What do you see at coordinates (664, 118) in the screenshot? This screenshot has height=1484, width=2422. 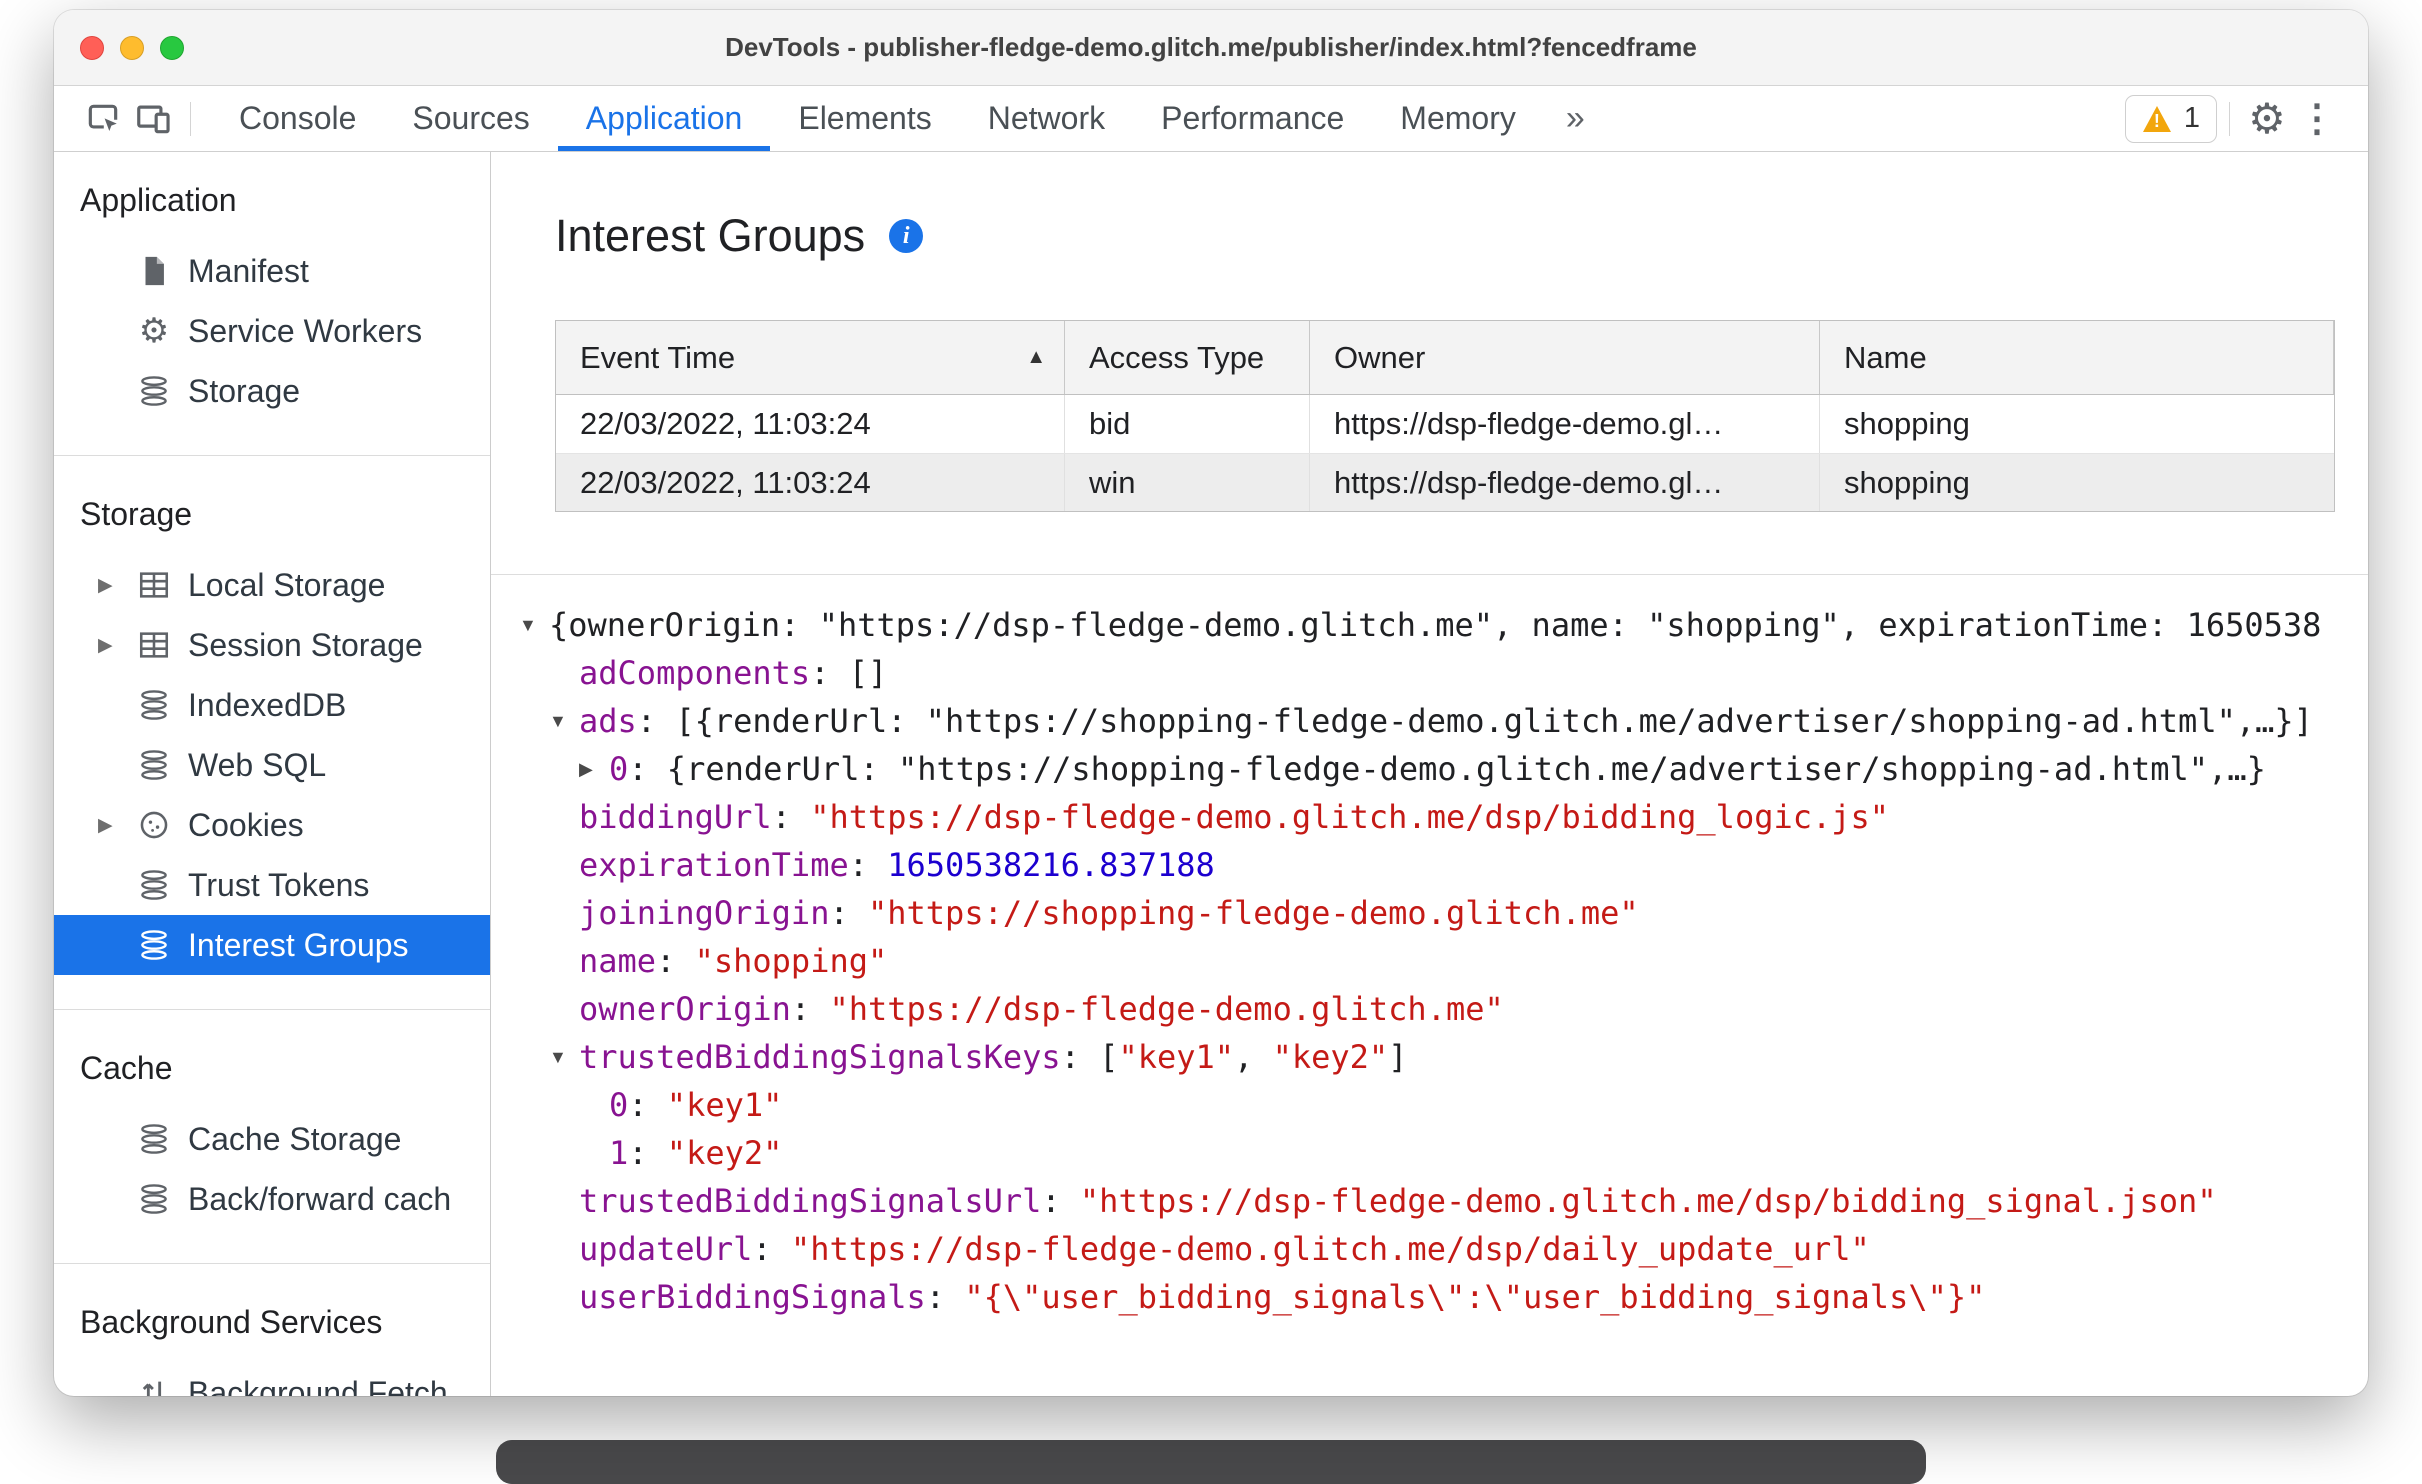 I see `tab-application: Application` at bounding box center [664, 118].